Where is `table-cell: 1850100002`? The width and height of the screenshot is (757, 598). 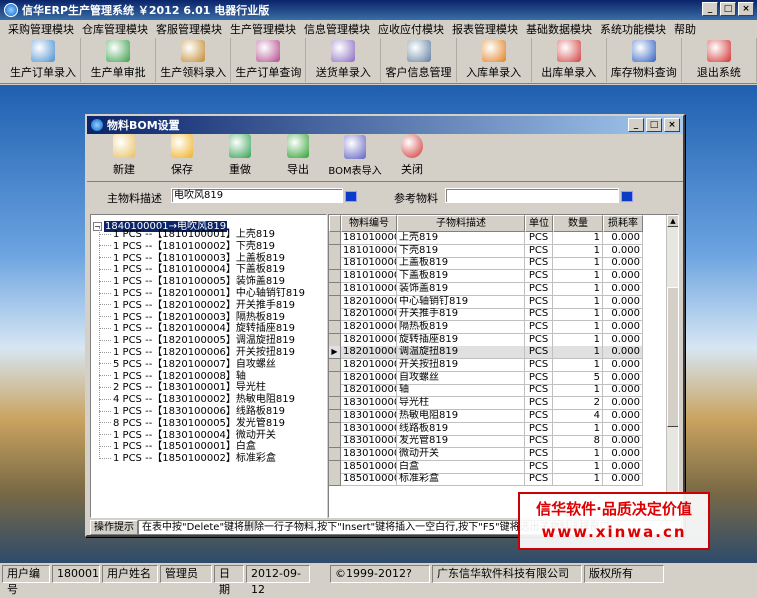
table-cell: 1850100002 is located at coordinates (369, 480).